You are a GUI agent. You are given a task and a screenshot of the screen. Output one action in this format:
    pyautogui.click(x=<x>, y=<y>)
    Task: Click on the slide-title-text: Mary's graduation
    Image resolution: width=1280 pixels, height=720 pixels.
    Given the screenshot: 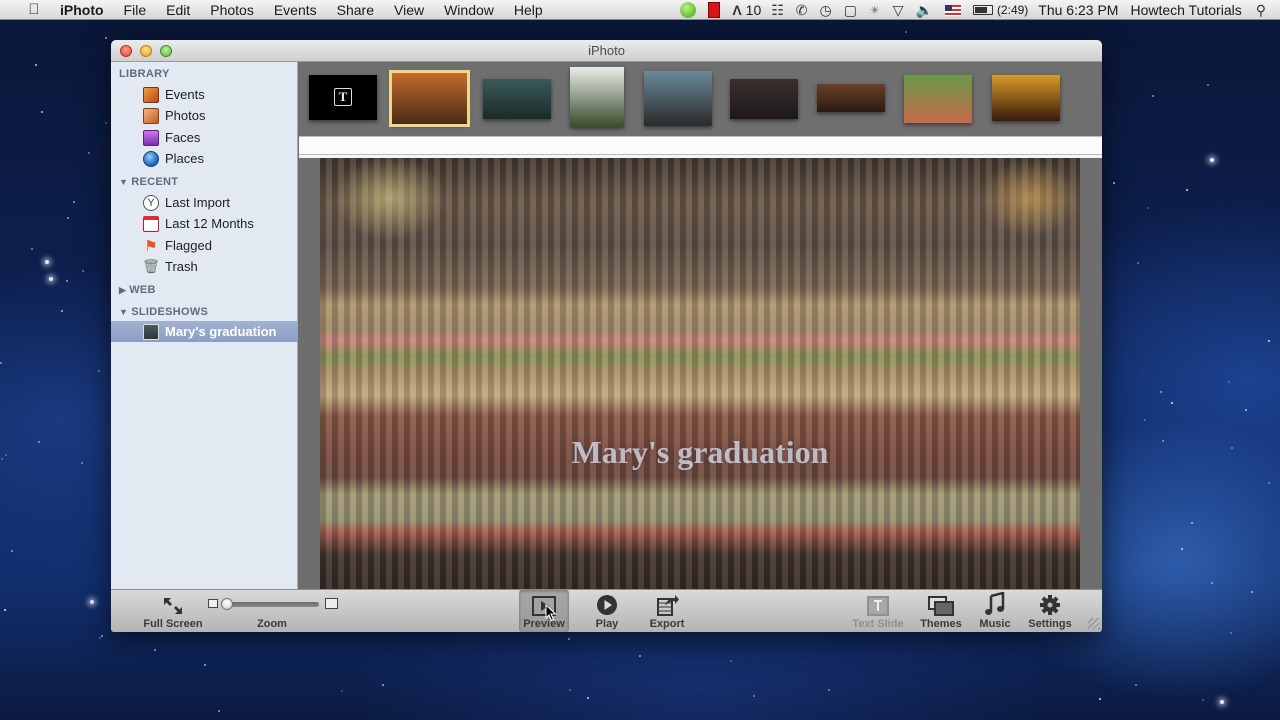 What is the action you would take?
    pyautogui.click(x=700, y=452)
    